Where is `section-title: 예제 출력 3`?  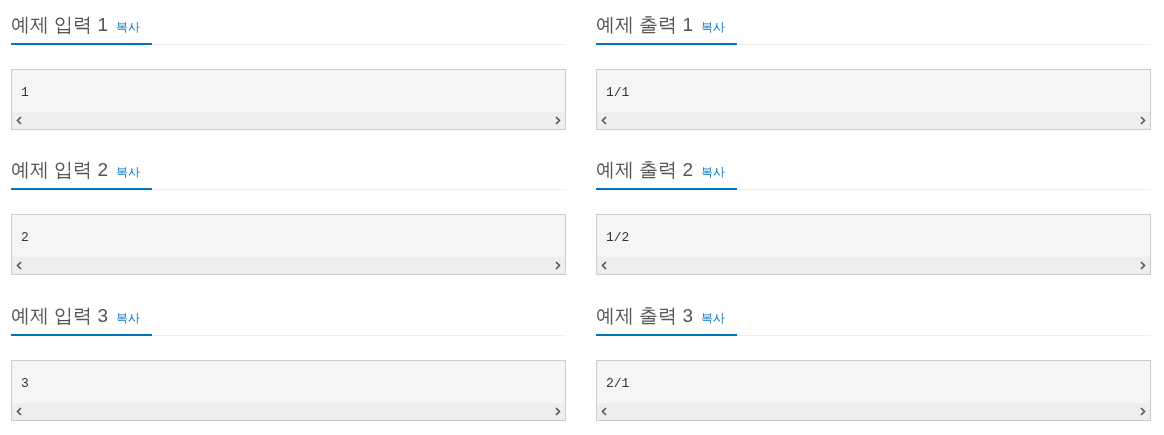
section-title: 예제 출력 3 is located at coordinates (645, 315).